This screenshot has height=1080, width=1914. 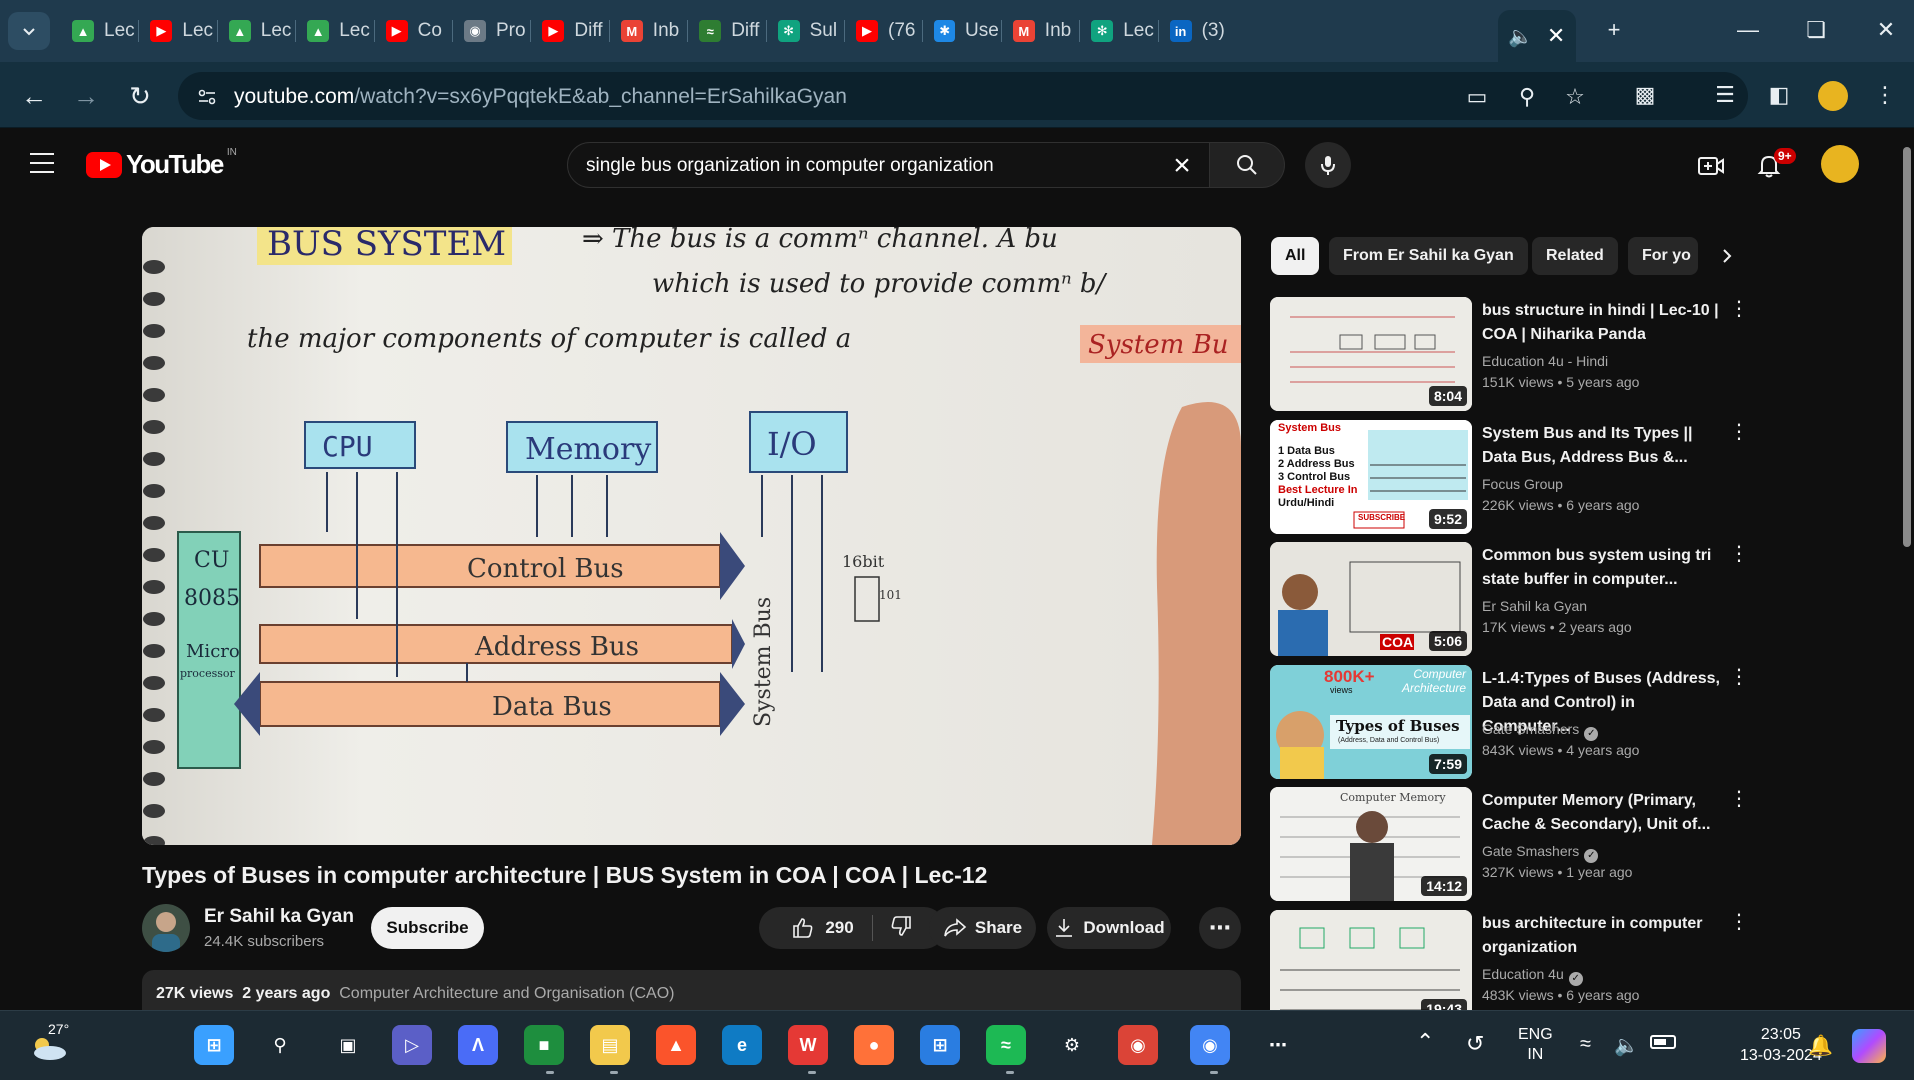 I want to click on profile-avatar, so click(x=1833, y=96).